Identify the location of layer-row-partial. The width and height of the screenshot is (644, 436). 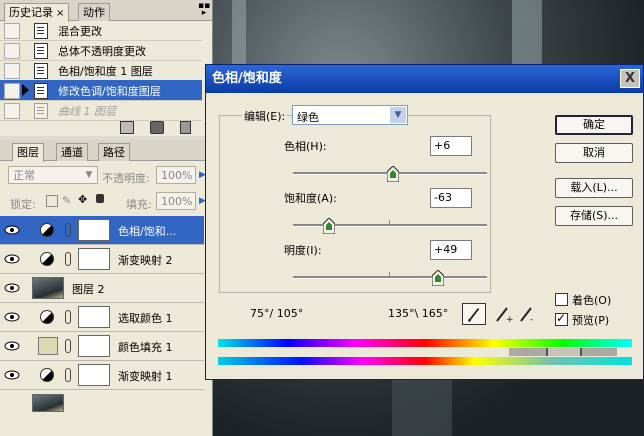
(102, 413).